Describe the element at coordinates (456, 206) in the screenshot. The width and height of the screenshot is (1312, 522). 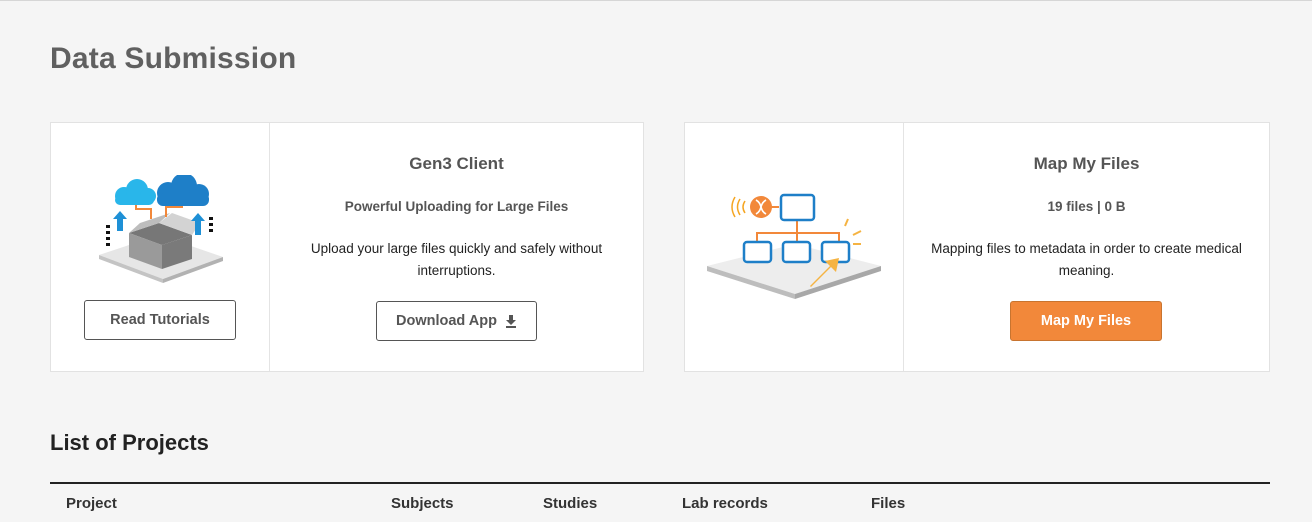
I see `gen3-card-subtitle: Powerful Uploading for Large Files` at that location.